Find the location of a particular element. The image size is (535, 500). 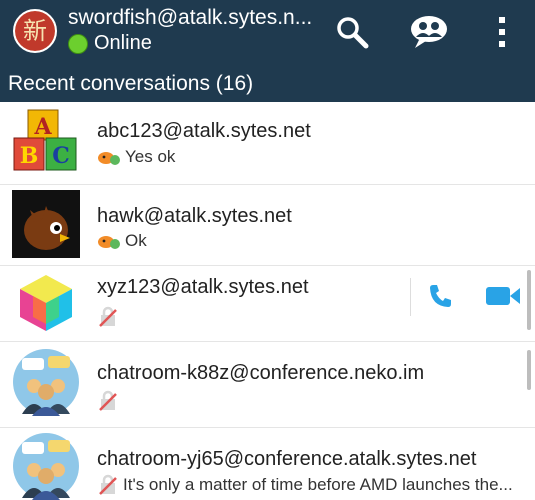

last-message-text: Yes ok is located at coordinates (150, 156).